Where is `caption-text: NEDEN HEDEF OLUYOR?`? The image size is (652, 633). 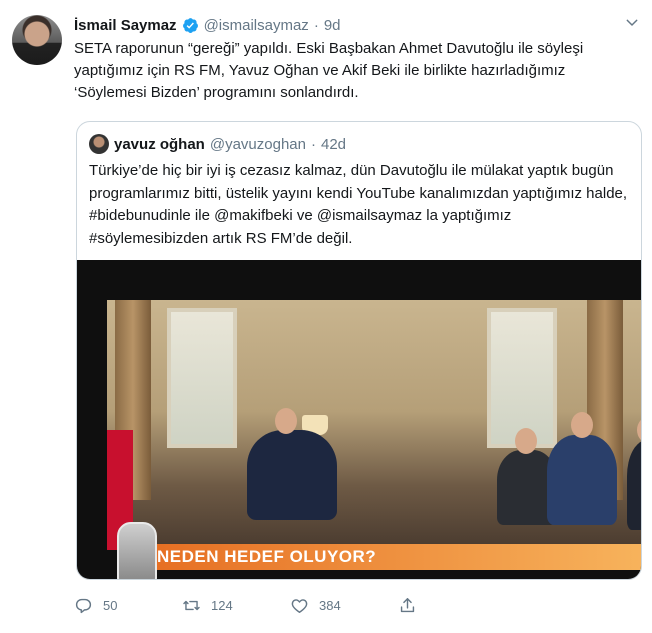
caption-text: NEDEN HEDEF OLUYOR? is located at coordinates (267, 556).